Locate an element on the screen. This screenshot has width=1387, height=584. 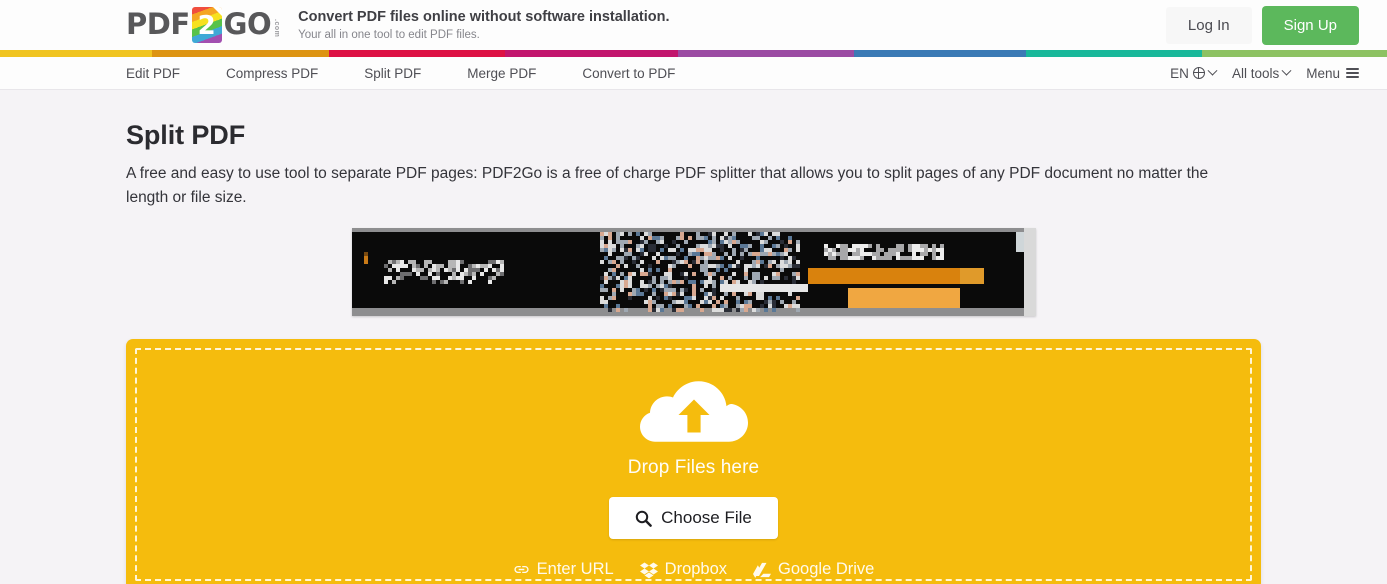
menu-button: Menu is located at coordinates (1332, 73).